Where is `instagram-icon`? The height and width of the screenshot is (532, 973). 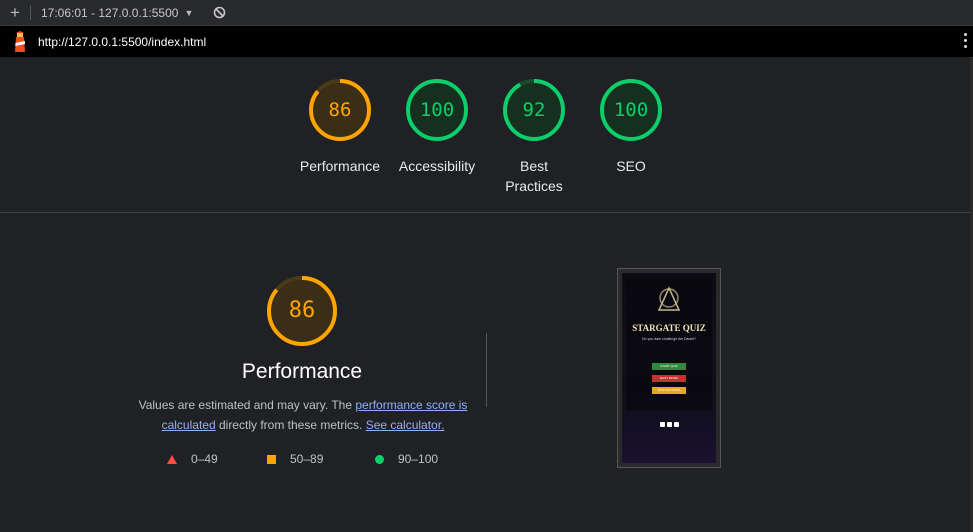
instagram-icon is located at coordinates (669, 424).